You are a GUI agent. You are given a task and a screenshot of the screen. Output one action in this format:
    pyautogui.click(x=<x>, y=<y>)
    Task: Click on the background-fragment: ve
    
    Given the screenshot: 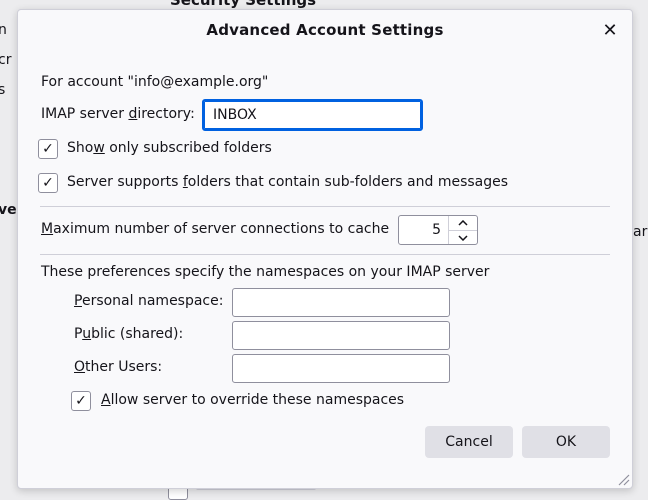 What is the action you would take?
    pyautogui.click(x=8, y=210)
    